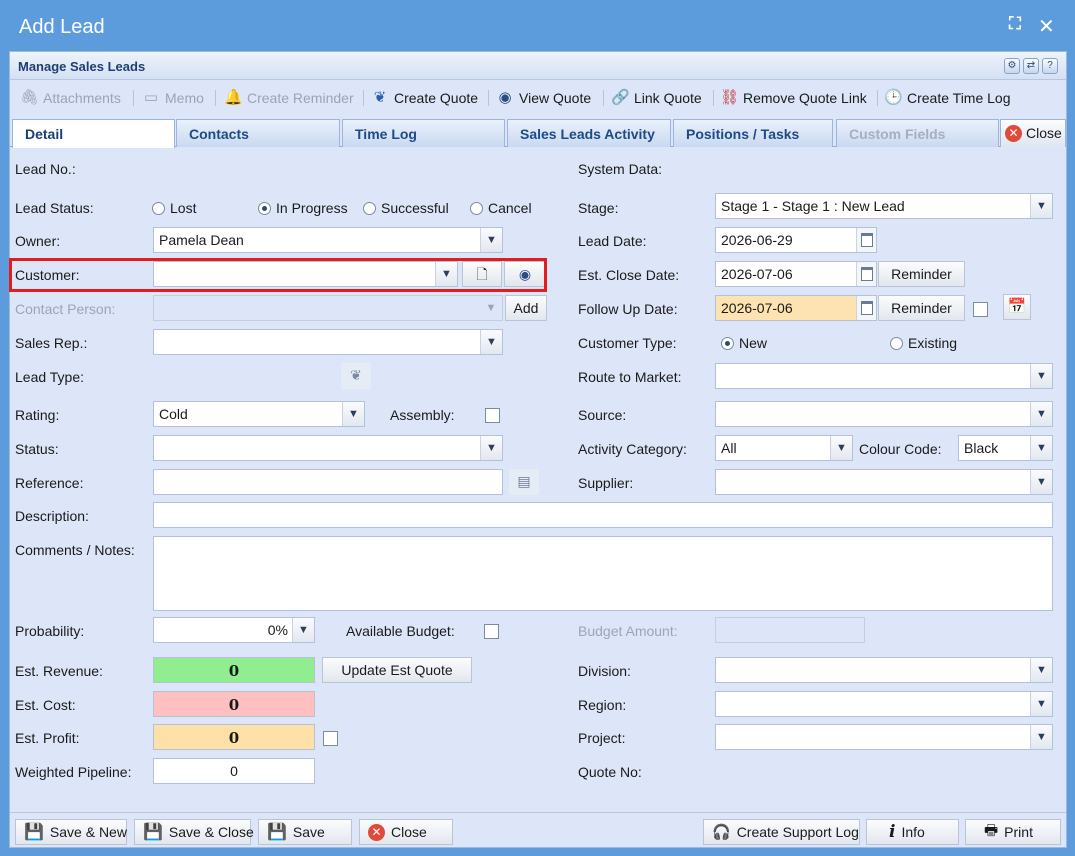 The width and height of the screenshot is (1075, 856). I want to click on colour-code-select: Black ▼, so click(1005, 448).